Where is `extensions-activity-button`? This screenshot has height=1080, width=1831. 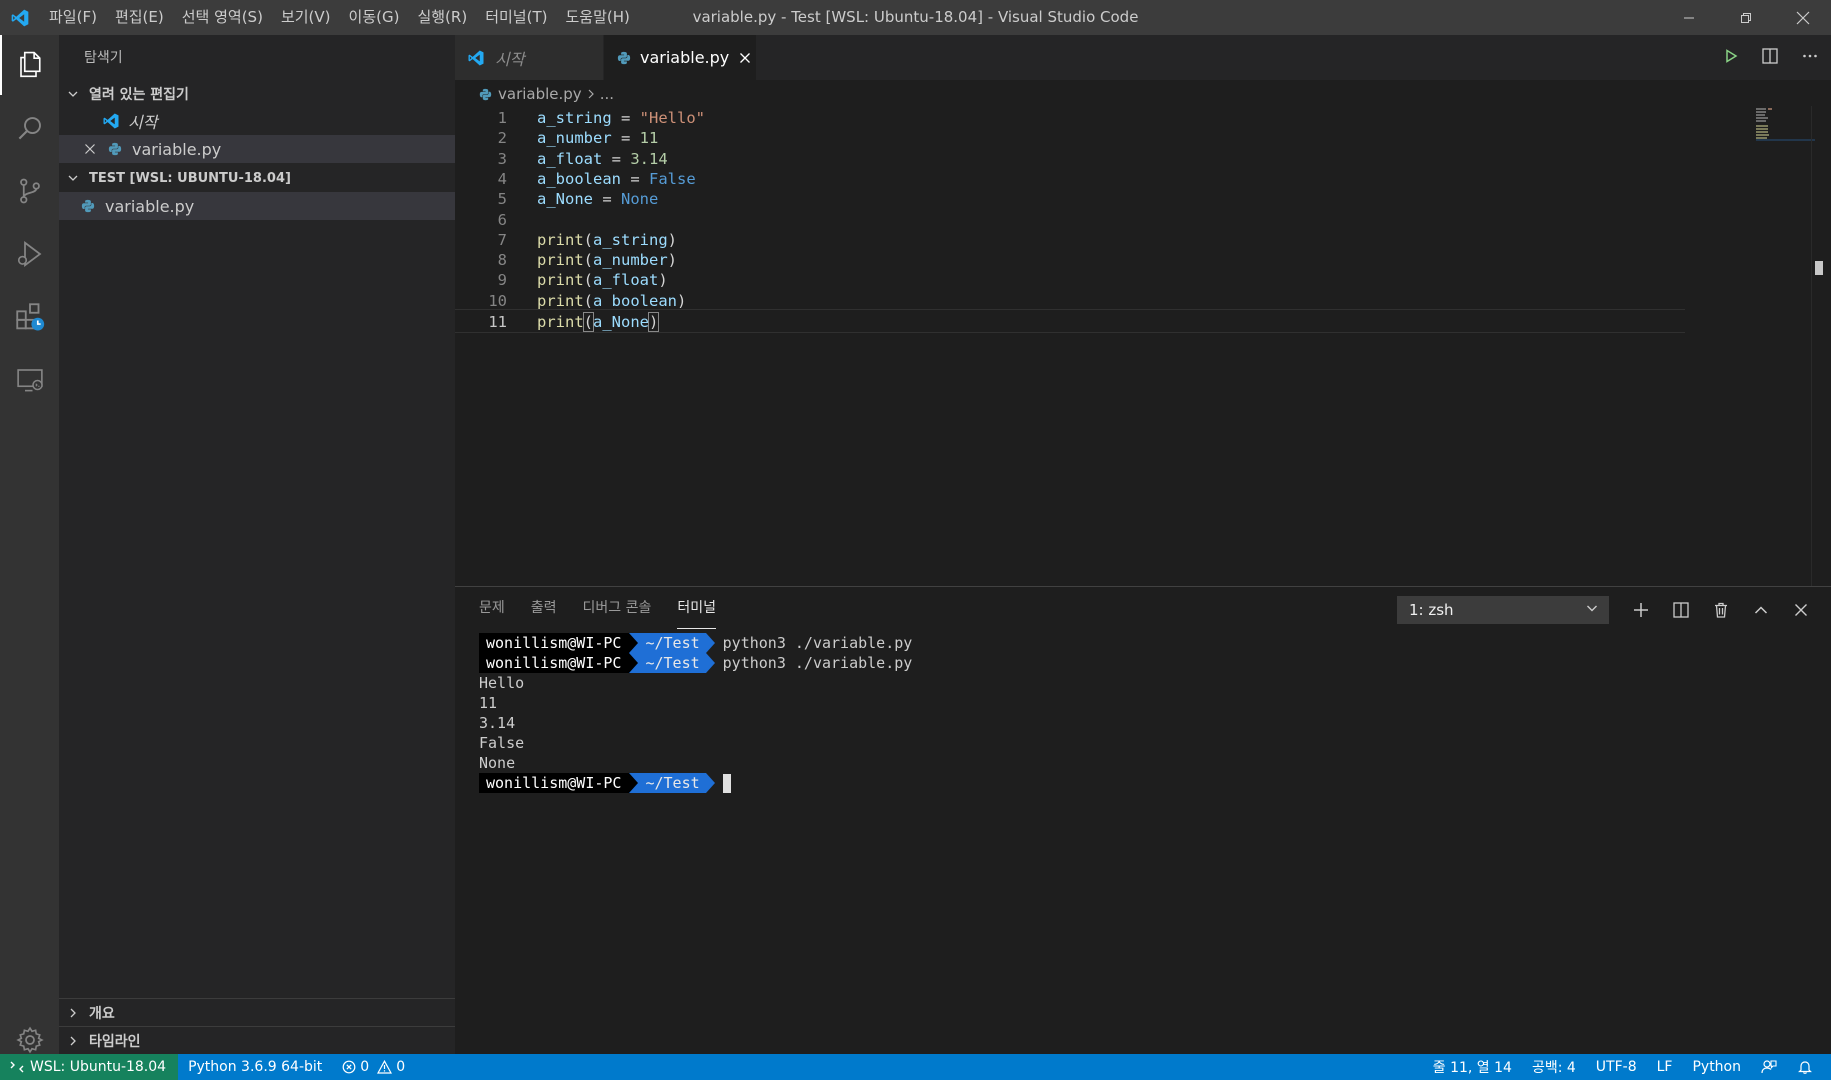 extensions-activity-button is located at coordinates (29, 317).